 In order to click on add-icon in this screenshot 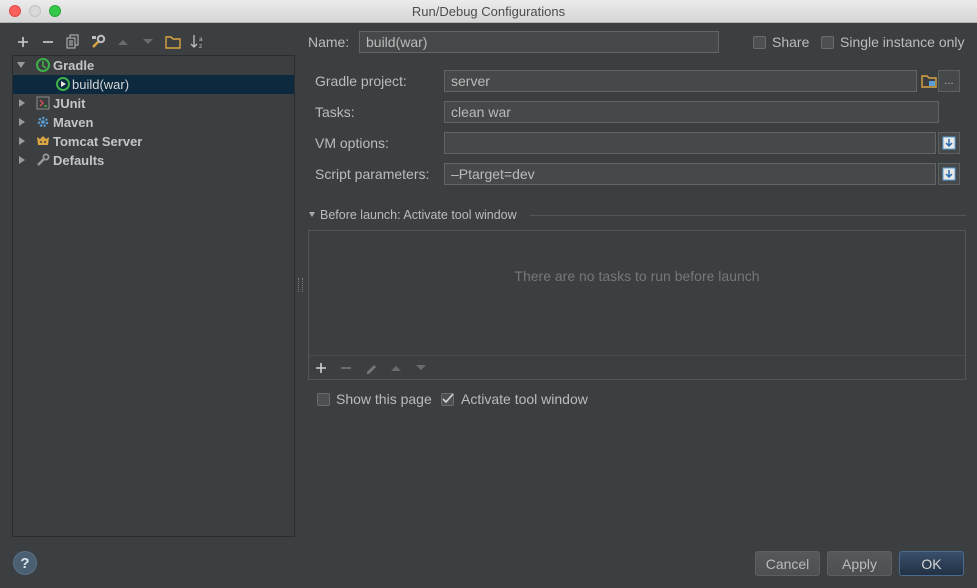, I will do `click(23, 42)`.